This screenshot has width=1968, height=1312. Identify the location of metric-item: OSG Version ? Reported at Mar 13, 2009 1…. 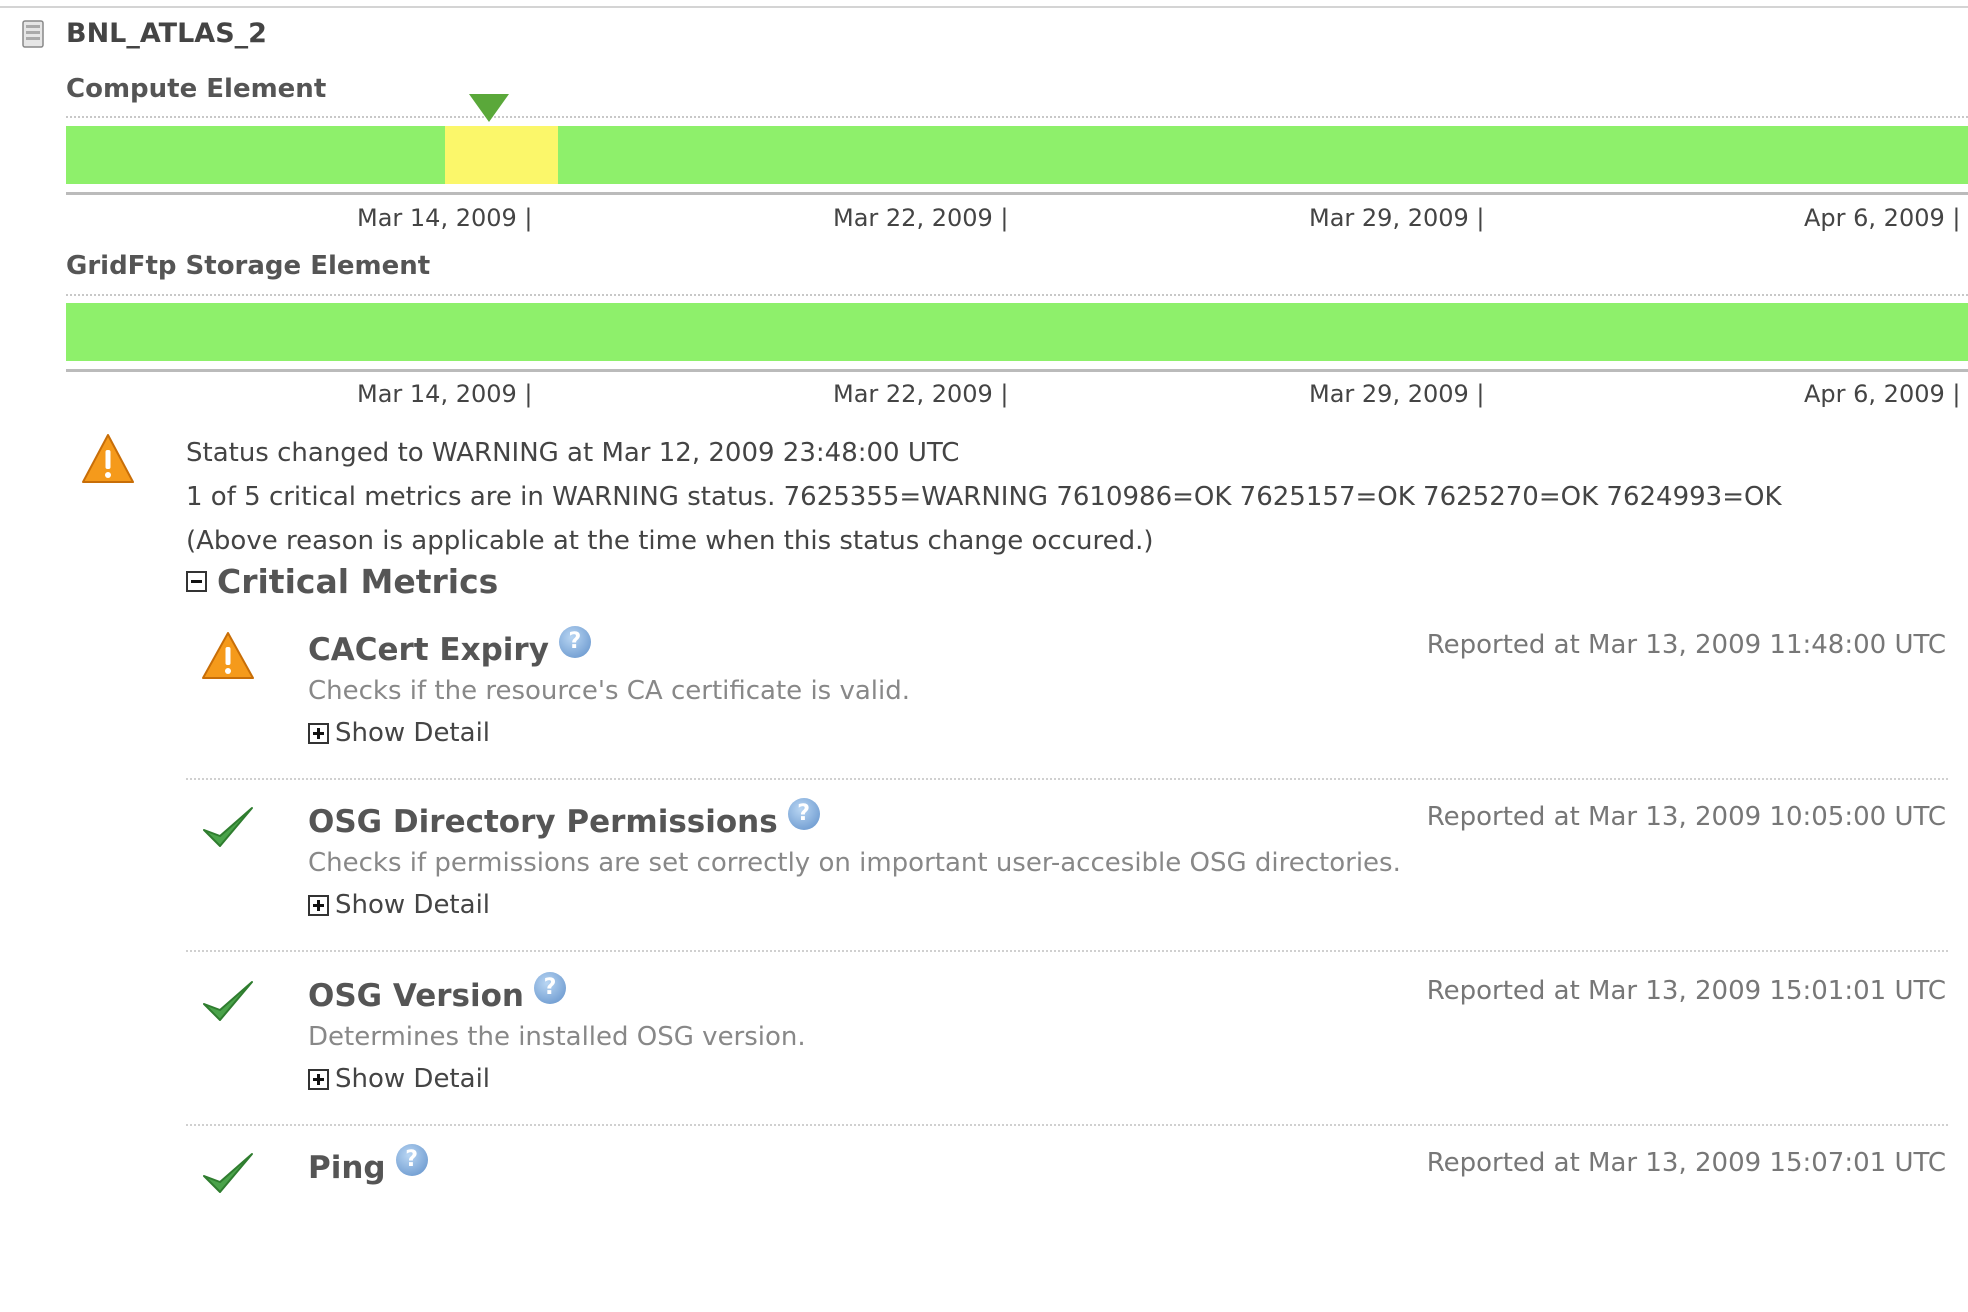
(1072, 1054).